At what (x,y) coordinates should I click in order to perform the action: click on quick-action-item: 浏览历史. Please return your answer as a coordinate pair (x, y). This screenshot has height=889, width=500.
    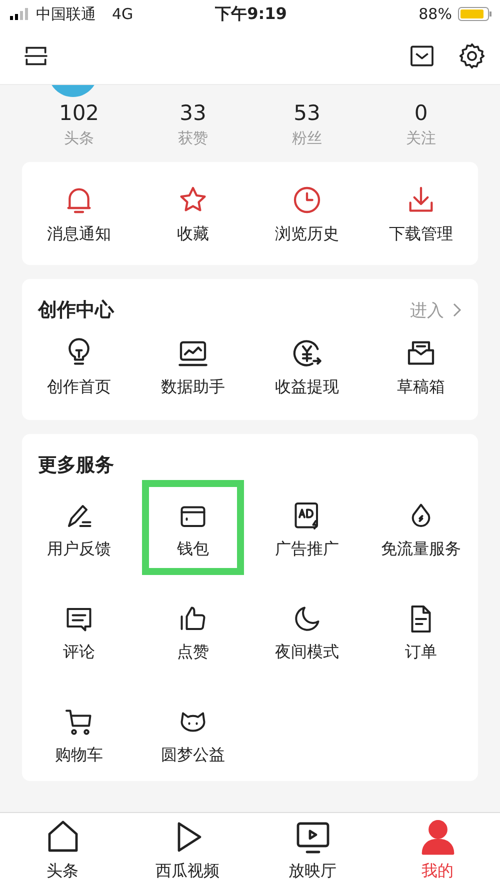
    Looking at the image, I should click on (307, 214).